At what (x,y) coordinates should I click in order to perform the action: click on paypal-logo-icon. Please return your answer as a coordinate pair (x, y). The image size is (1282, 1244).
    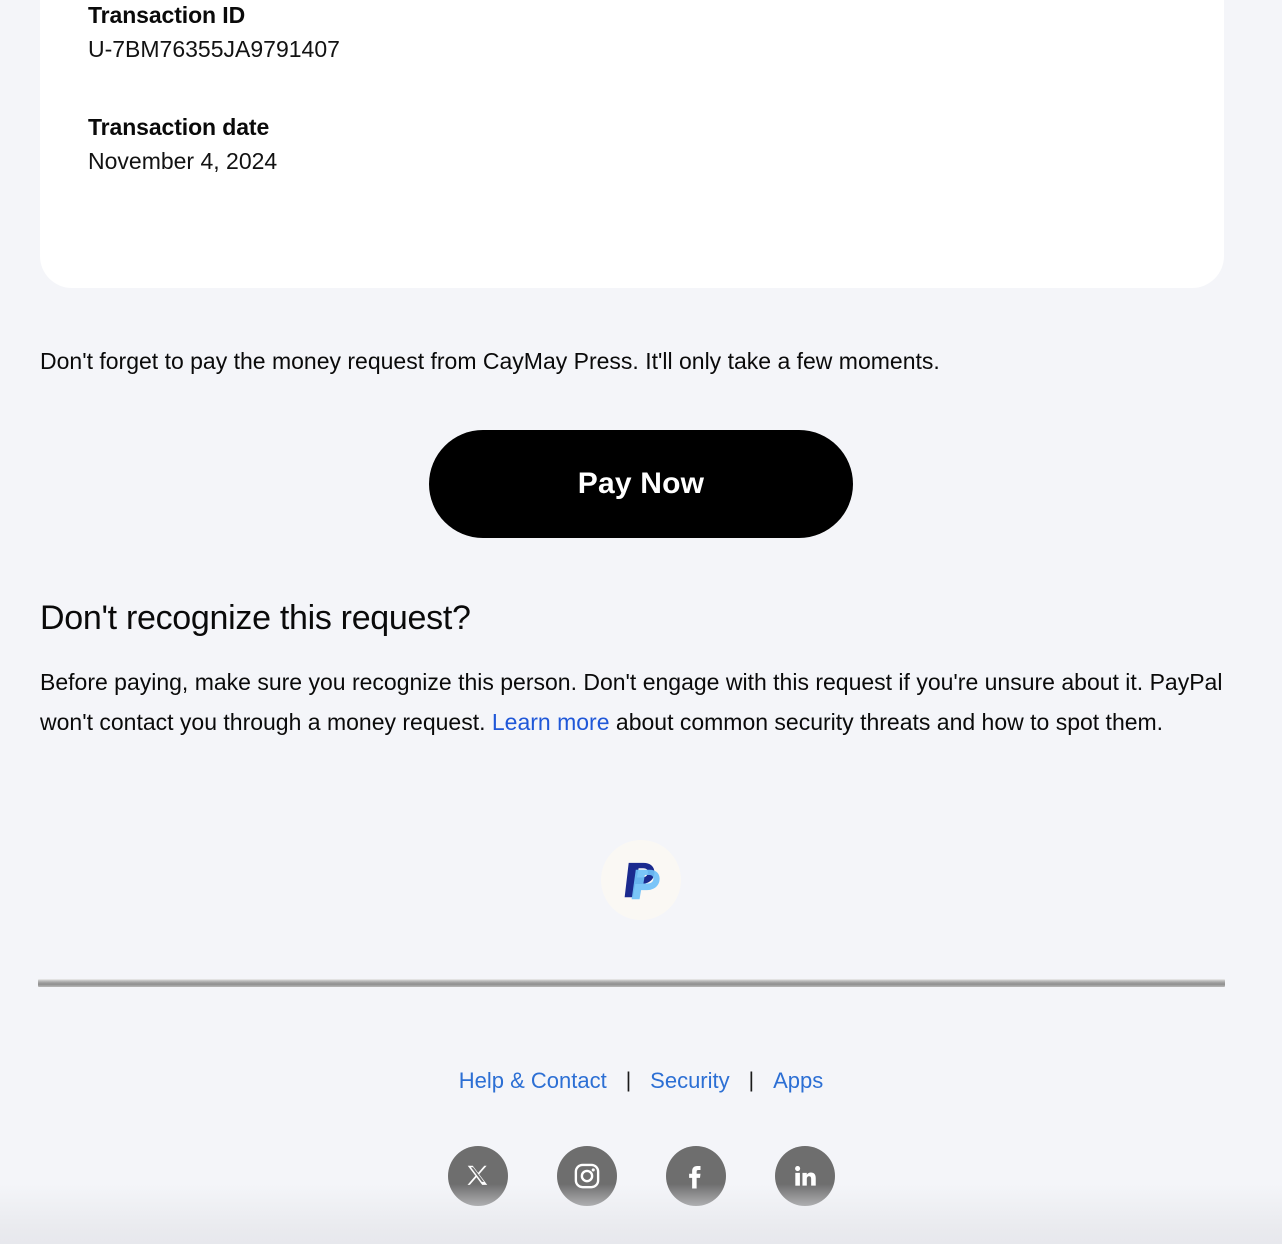
    Looking at the image, I should click on (641, 880).